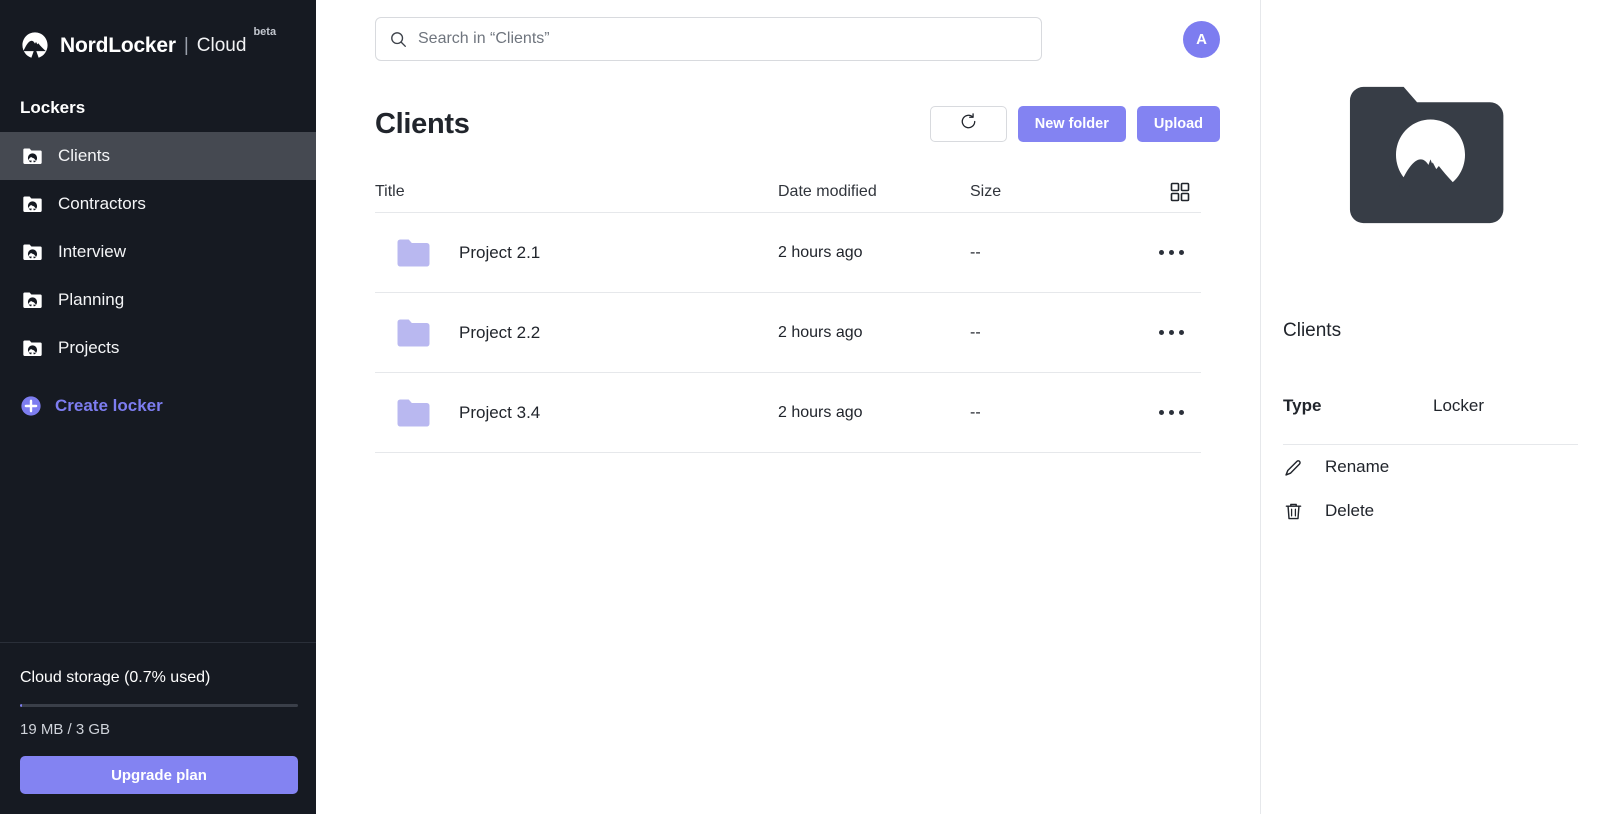 The width and height of the screenshot is (1600, 814). What do you see at coordinates (31, 406) in the screenshot?
I see `plus-circle-icon` at bounding box center [31, 406].